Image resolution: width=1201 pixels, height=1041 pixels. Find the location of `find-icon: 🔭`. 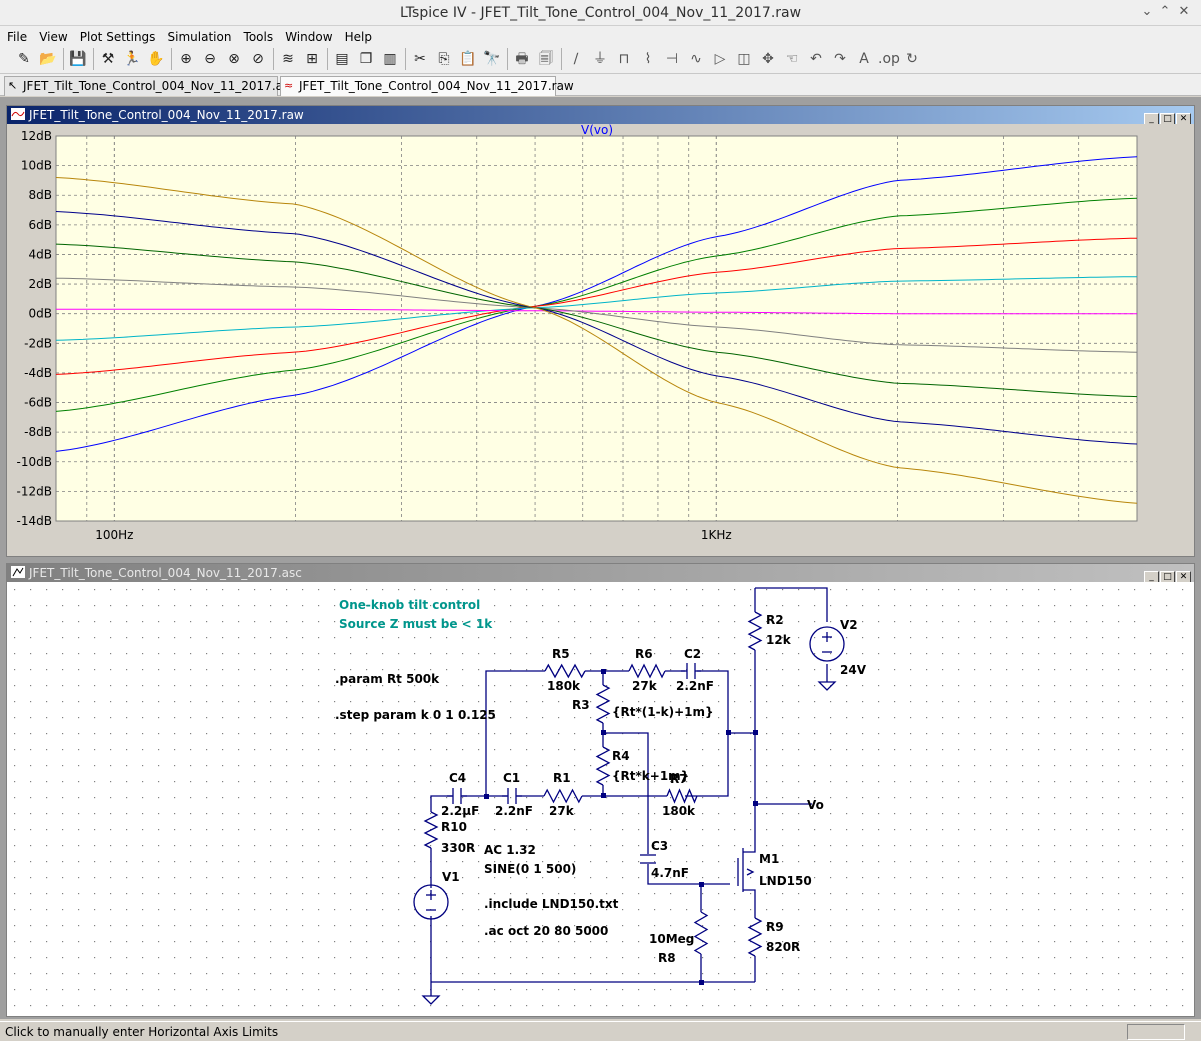

find-icon: 🔭 is located at coordinates (492, 59).